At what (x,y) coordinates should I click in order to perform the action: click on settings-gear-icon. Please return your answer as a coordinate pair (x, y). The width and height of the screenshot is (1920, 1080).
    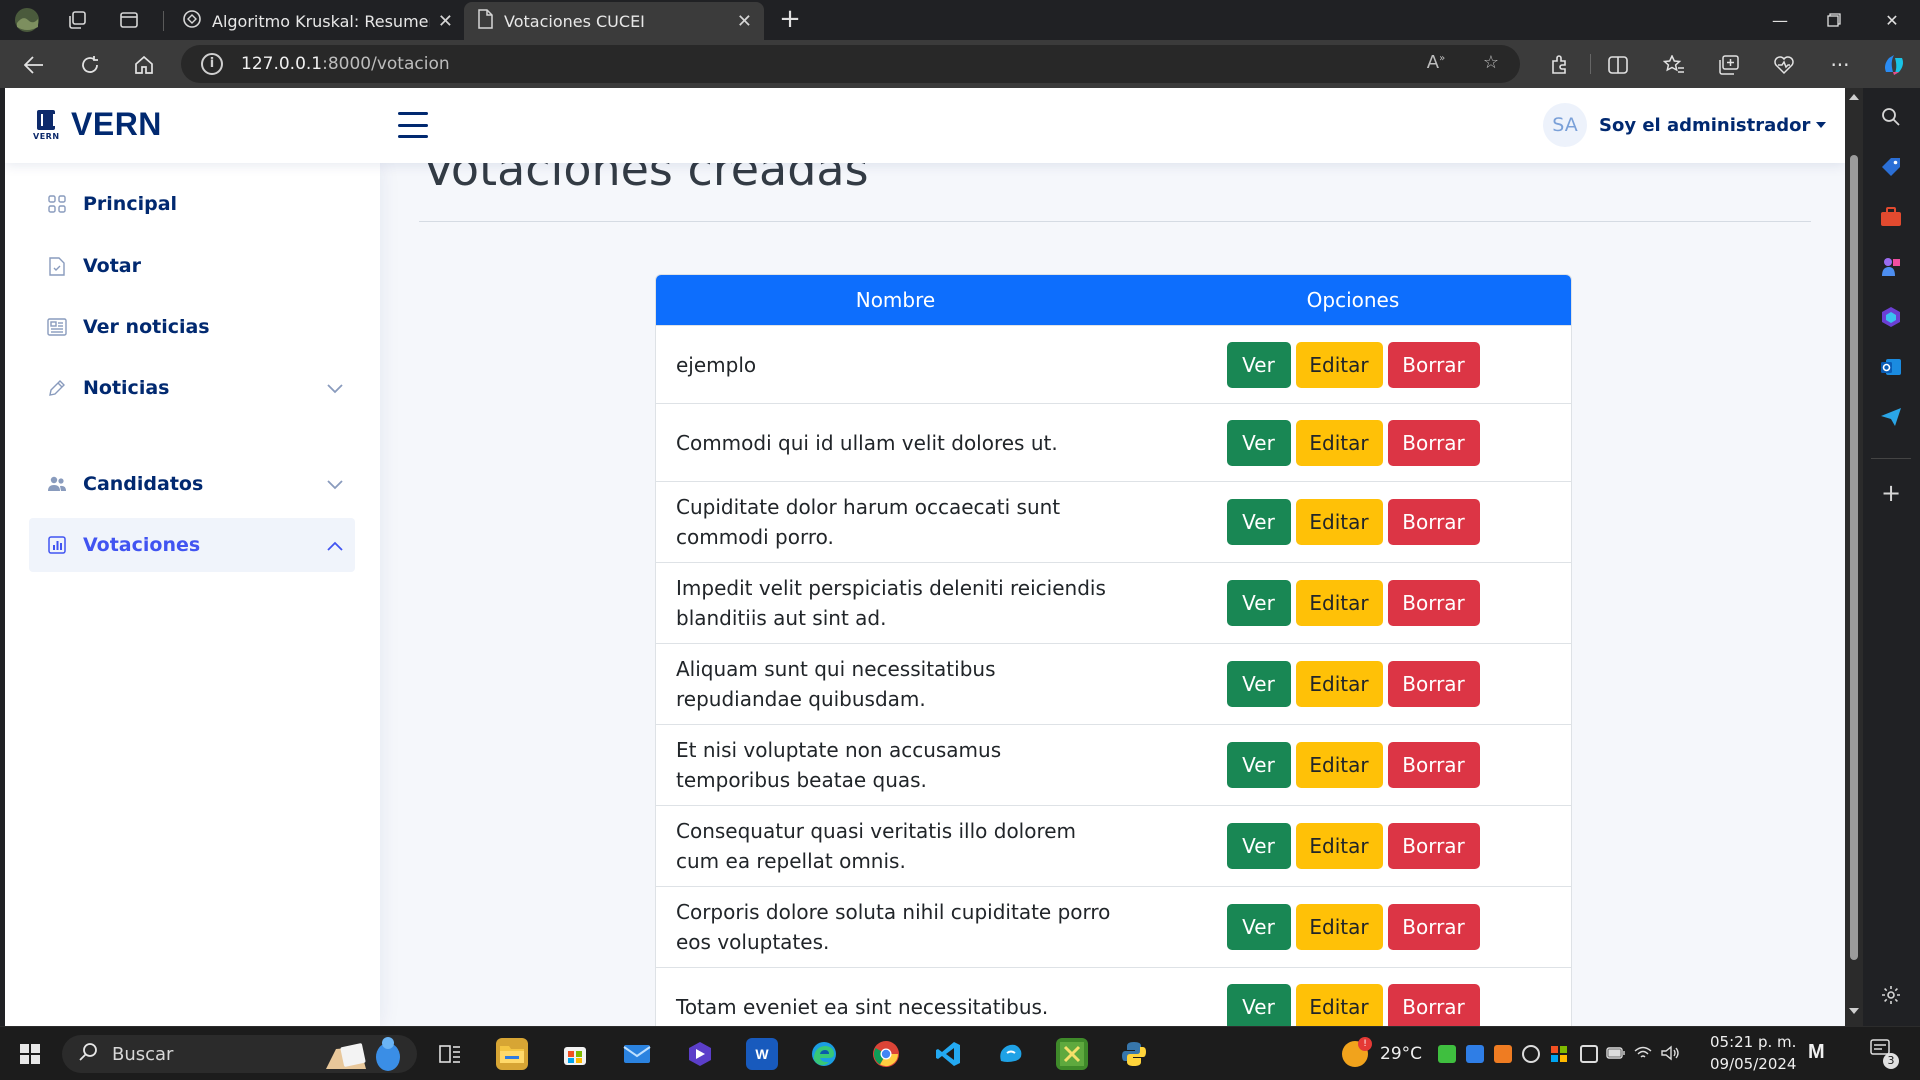
    Looking at the image, I should click on (1891, 995).